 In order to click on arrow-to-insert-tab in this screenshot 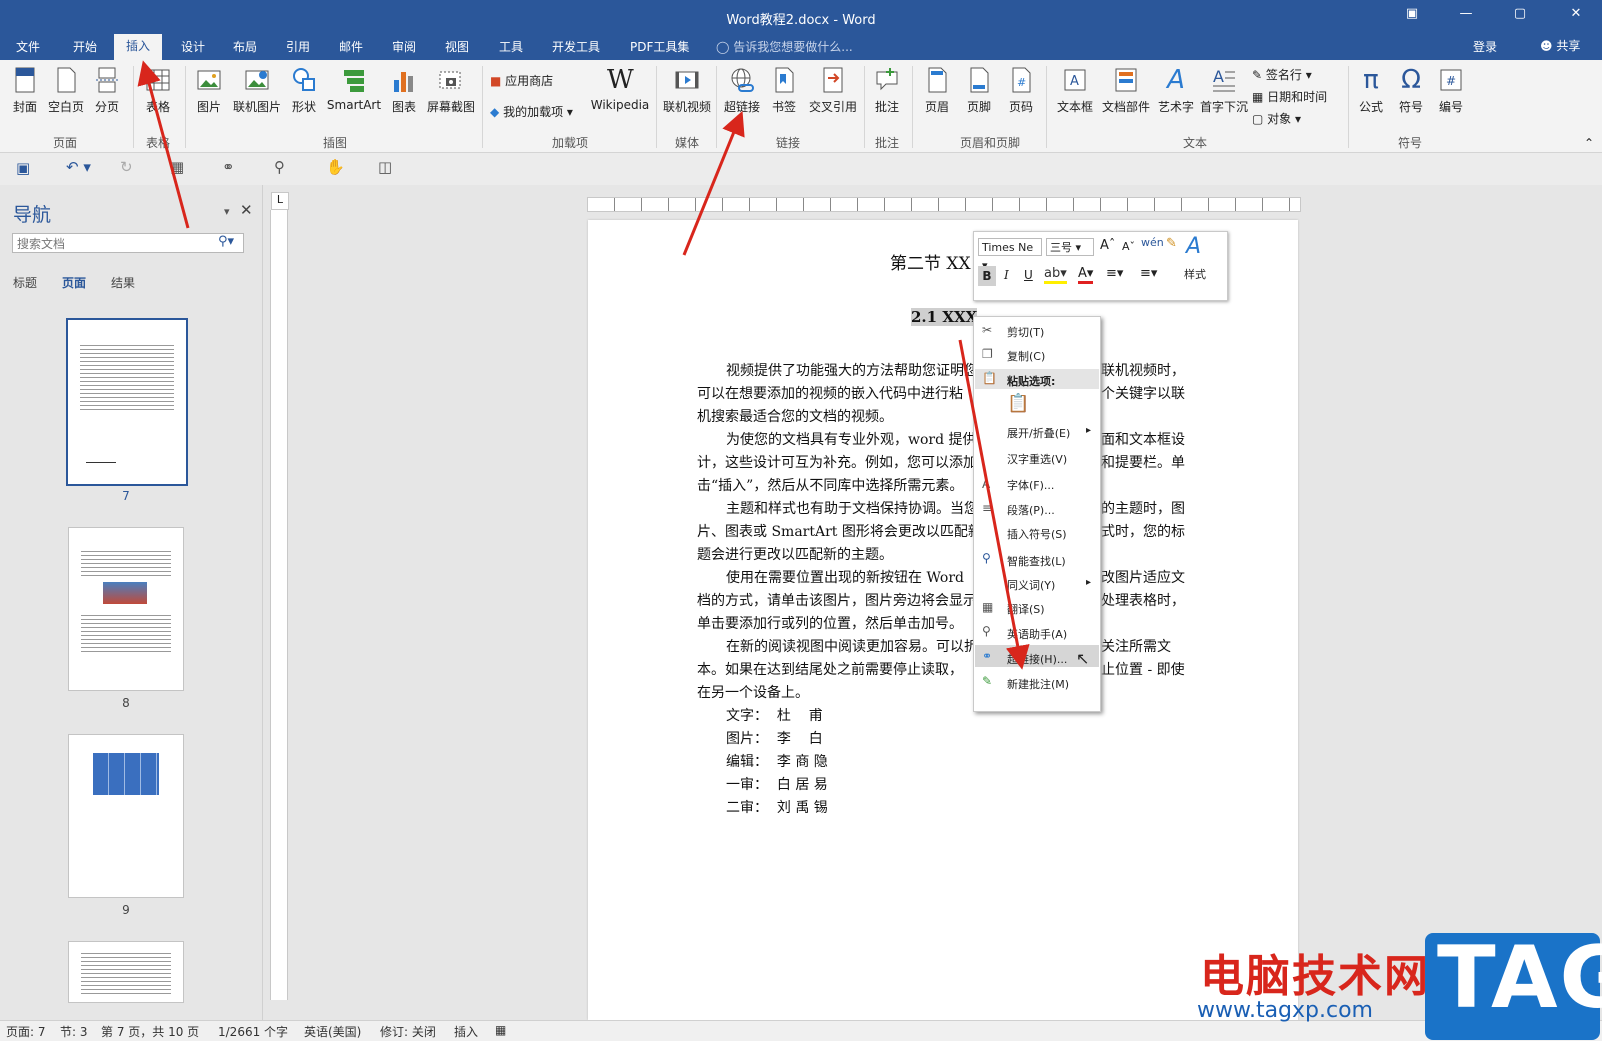, I will do `click(163, 144)`.